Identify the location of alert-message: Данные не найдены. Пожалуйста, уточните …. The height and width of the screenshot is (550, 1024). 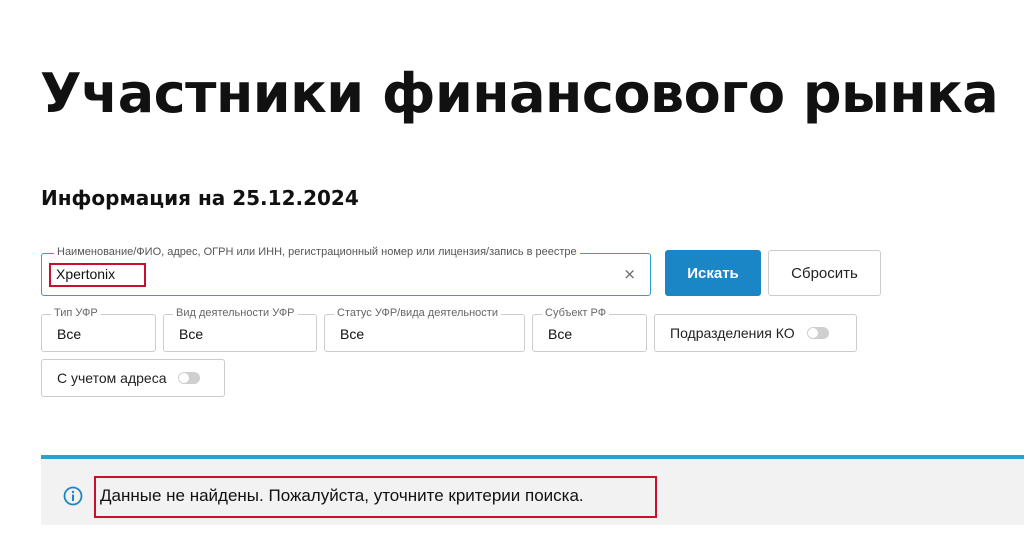
(342, 495).